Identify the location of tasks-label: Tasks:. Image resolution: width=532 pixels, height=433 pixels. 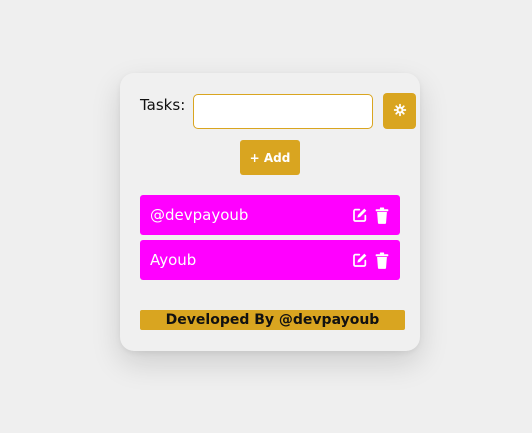
(163, 105).